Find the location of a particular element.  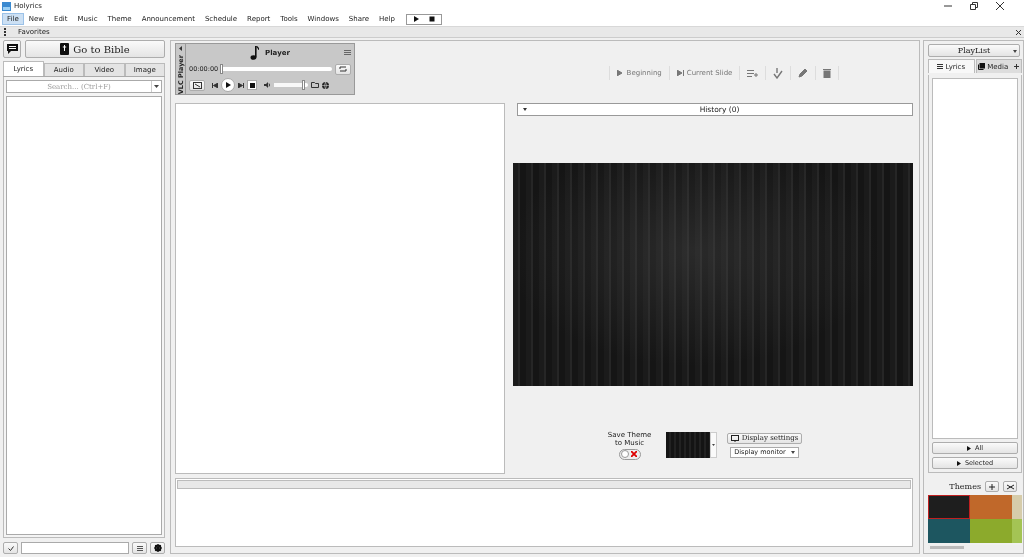

previous-icon is located at coordinates (215, 85).